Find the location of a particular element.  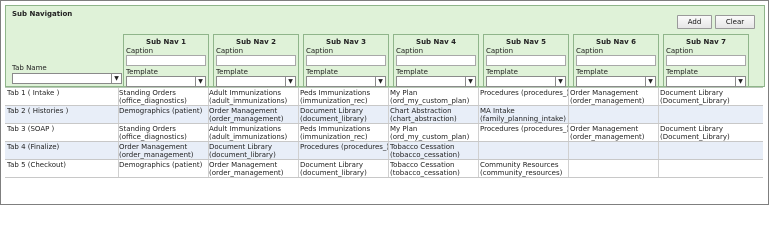

sub-nav-column-7: Sub Nav 7 Caption Template ▼ is located at coordinates (706, 60).